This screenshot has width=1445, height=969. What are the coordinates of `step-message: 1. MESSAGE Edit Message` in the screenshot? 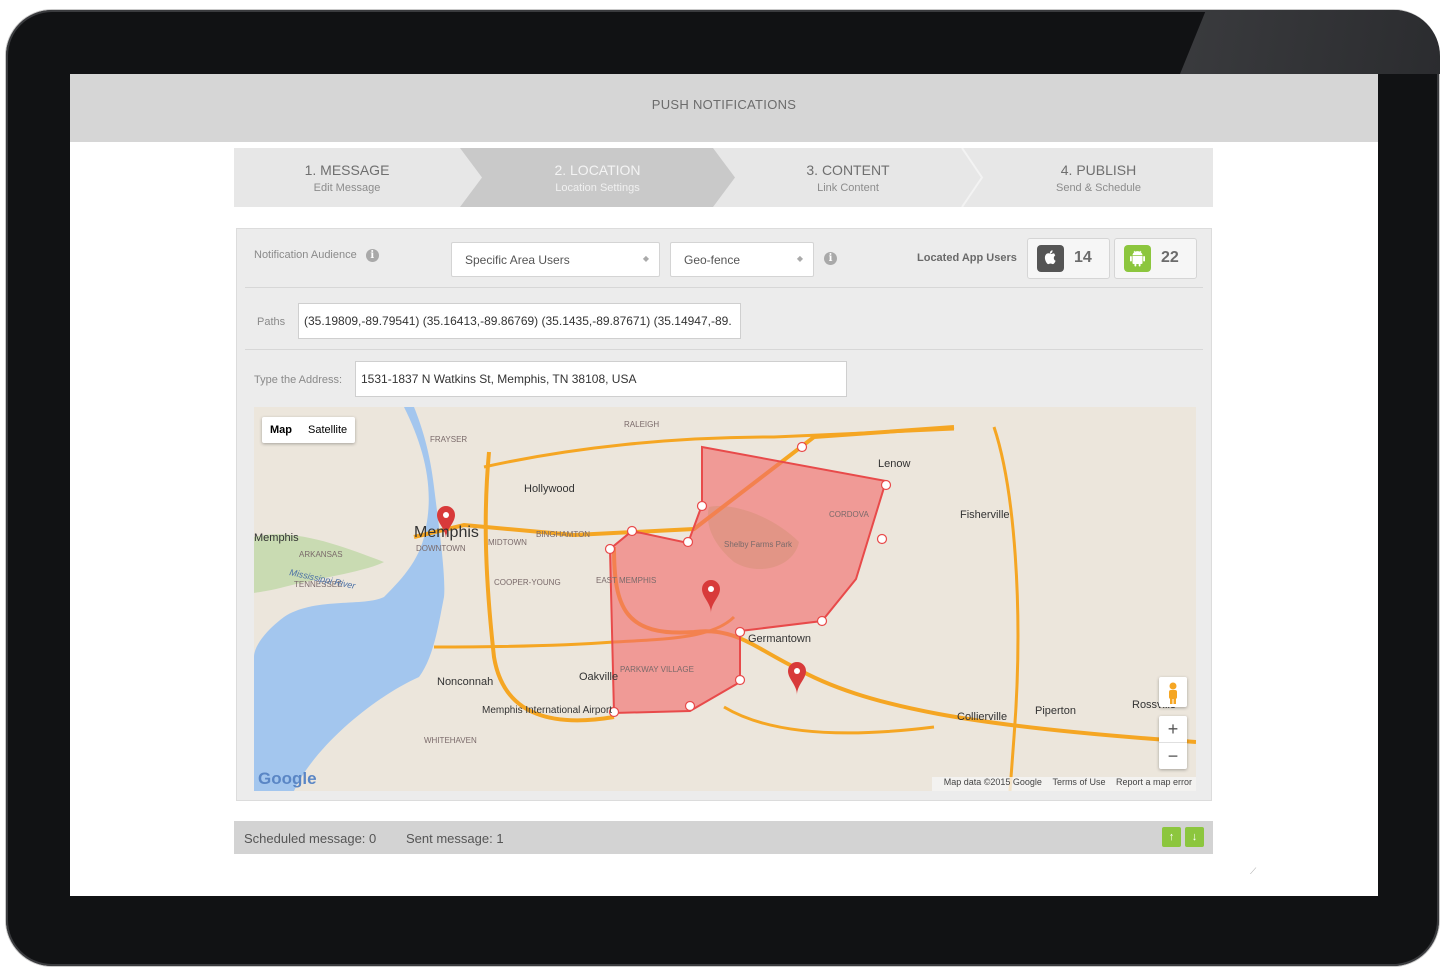 It's located at (347, 177).